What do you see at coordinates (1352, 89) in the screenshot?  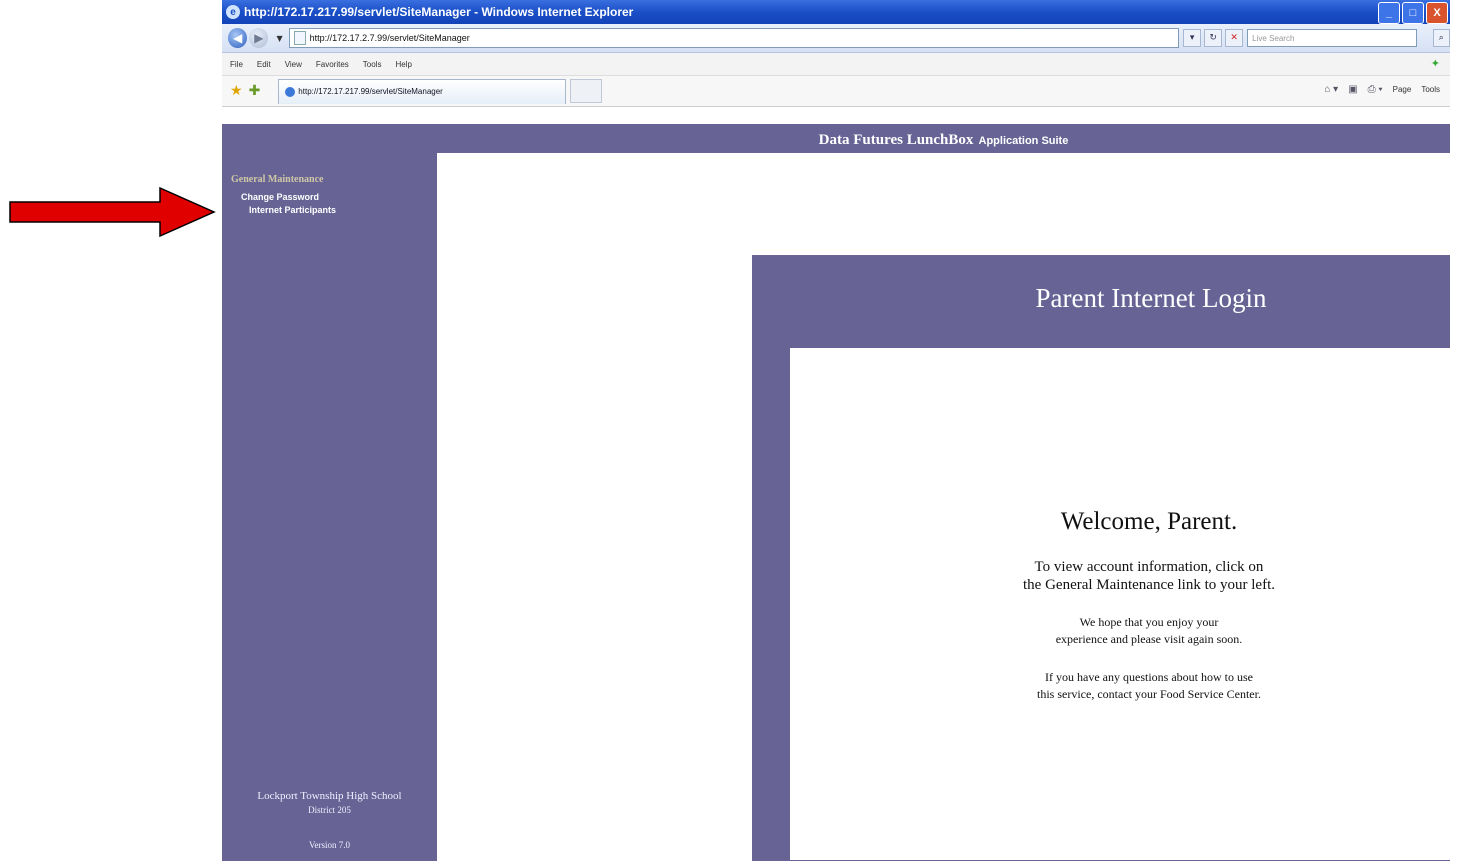 I see `feeds-icon: ▣` at bounding box center [1352, 89].